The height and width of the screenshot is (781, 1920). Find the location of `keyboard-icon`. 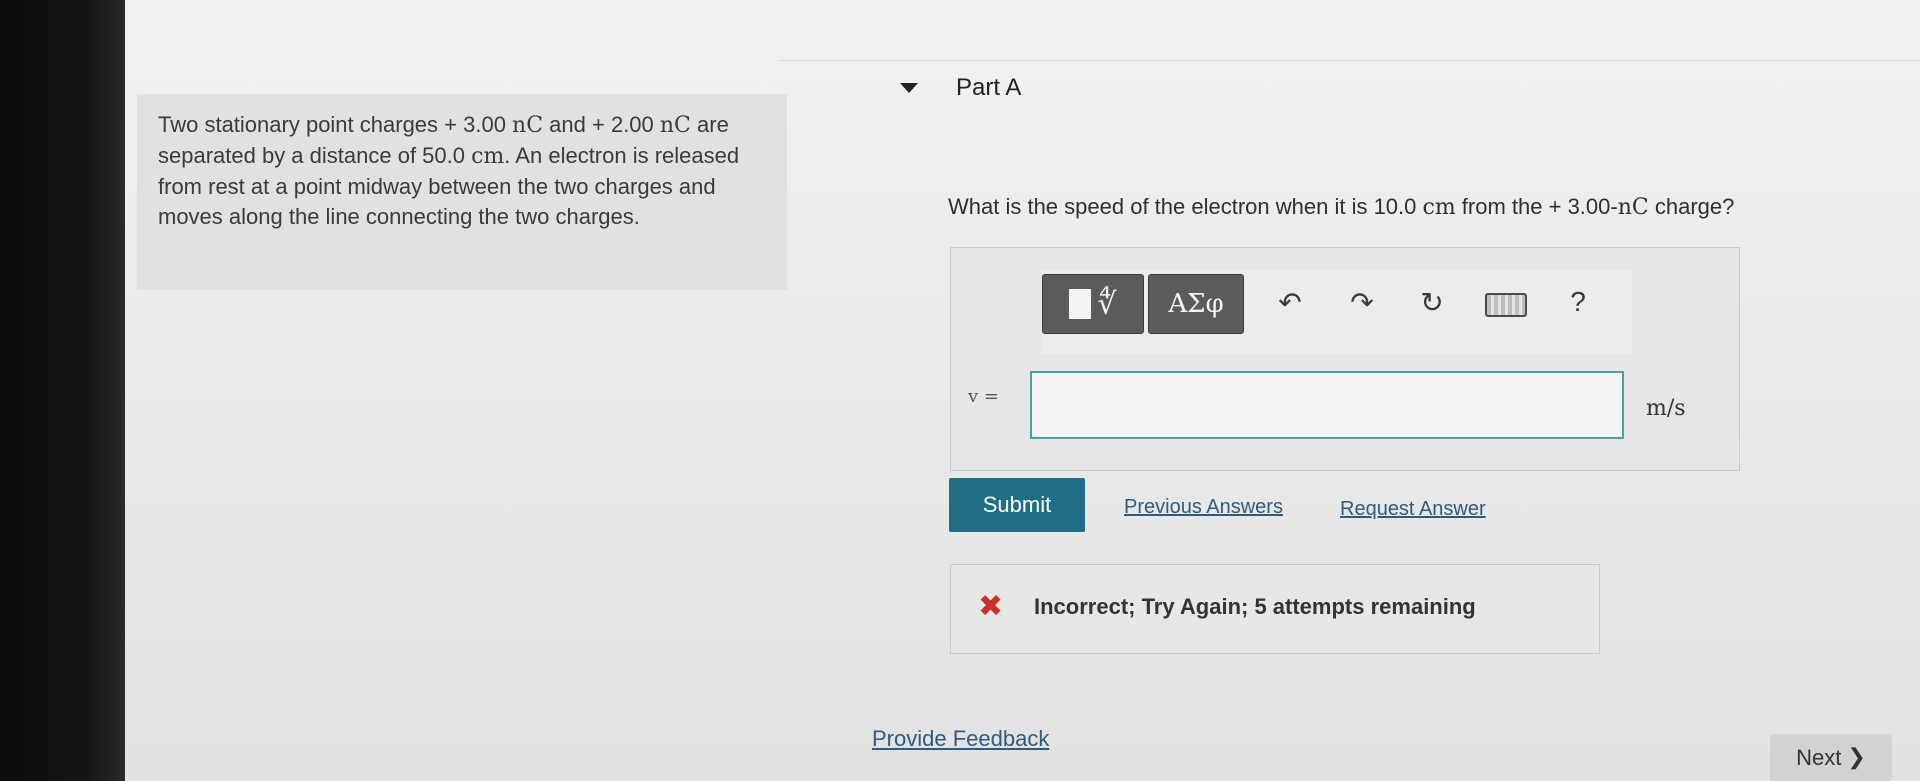

keyboard-icon is located at coordinates (1506, 305).